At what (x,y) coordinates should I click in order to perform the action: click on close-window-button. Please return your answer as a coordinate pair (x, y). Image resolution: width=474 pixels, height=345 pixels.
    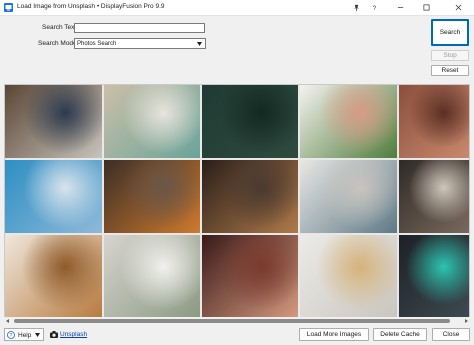
    Looking at the image, I should click on (458, 7).